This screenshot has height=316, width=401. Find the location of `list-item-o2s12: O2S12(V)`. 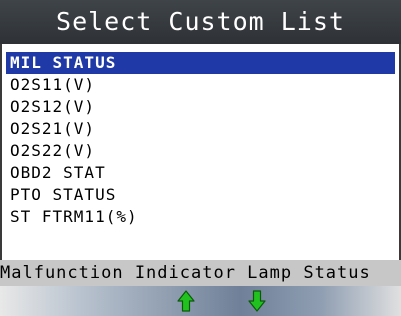

list-item-o2s12: O2S12(V) is located at coordinates (200, 107).